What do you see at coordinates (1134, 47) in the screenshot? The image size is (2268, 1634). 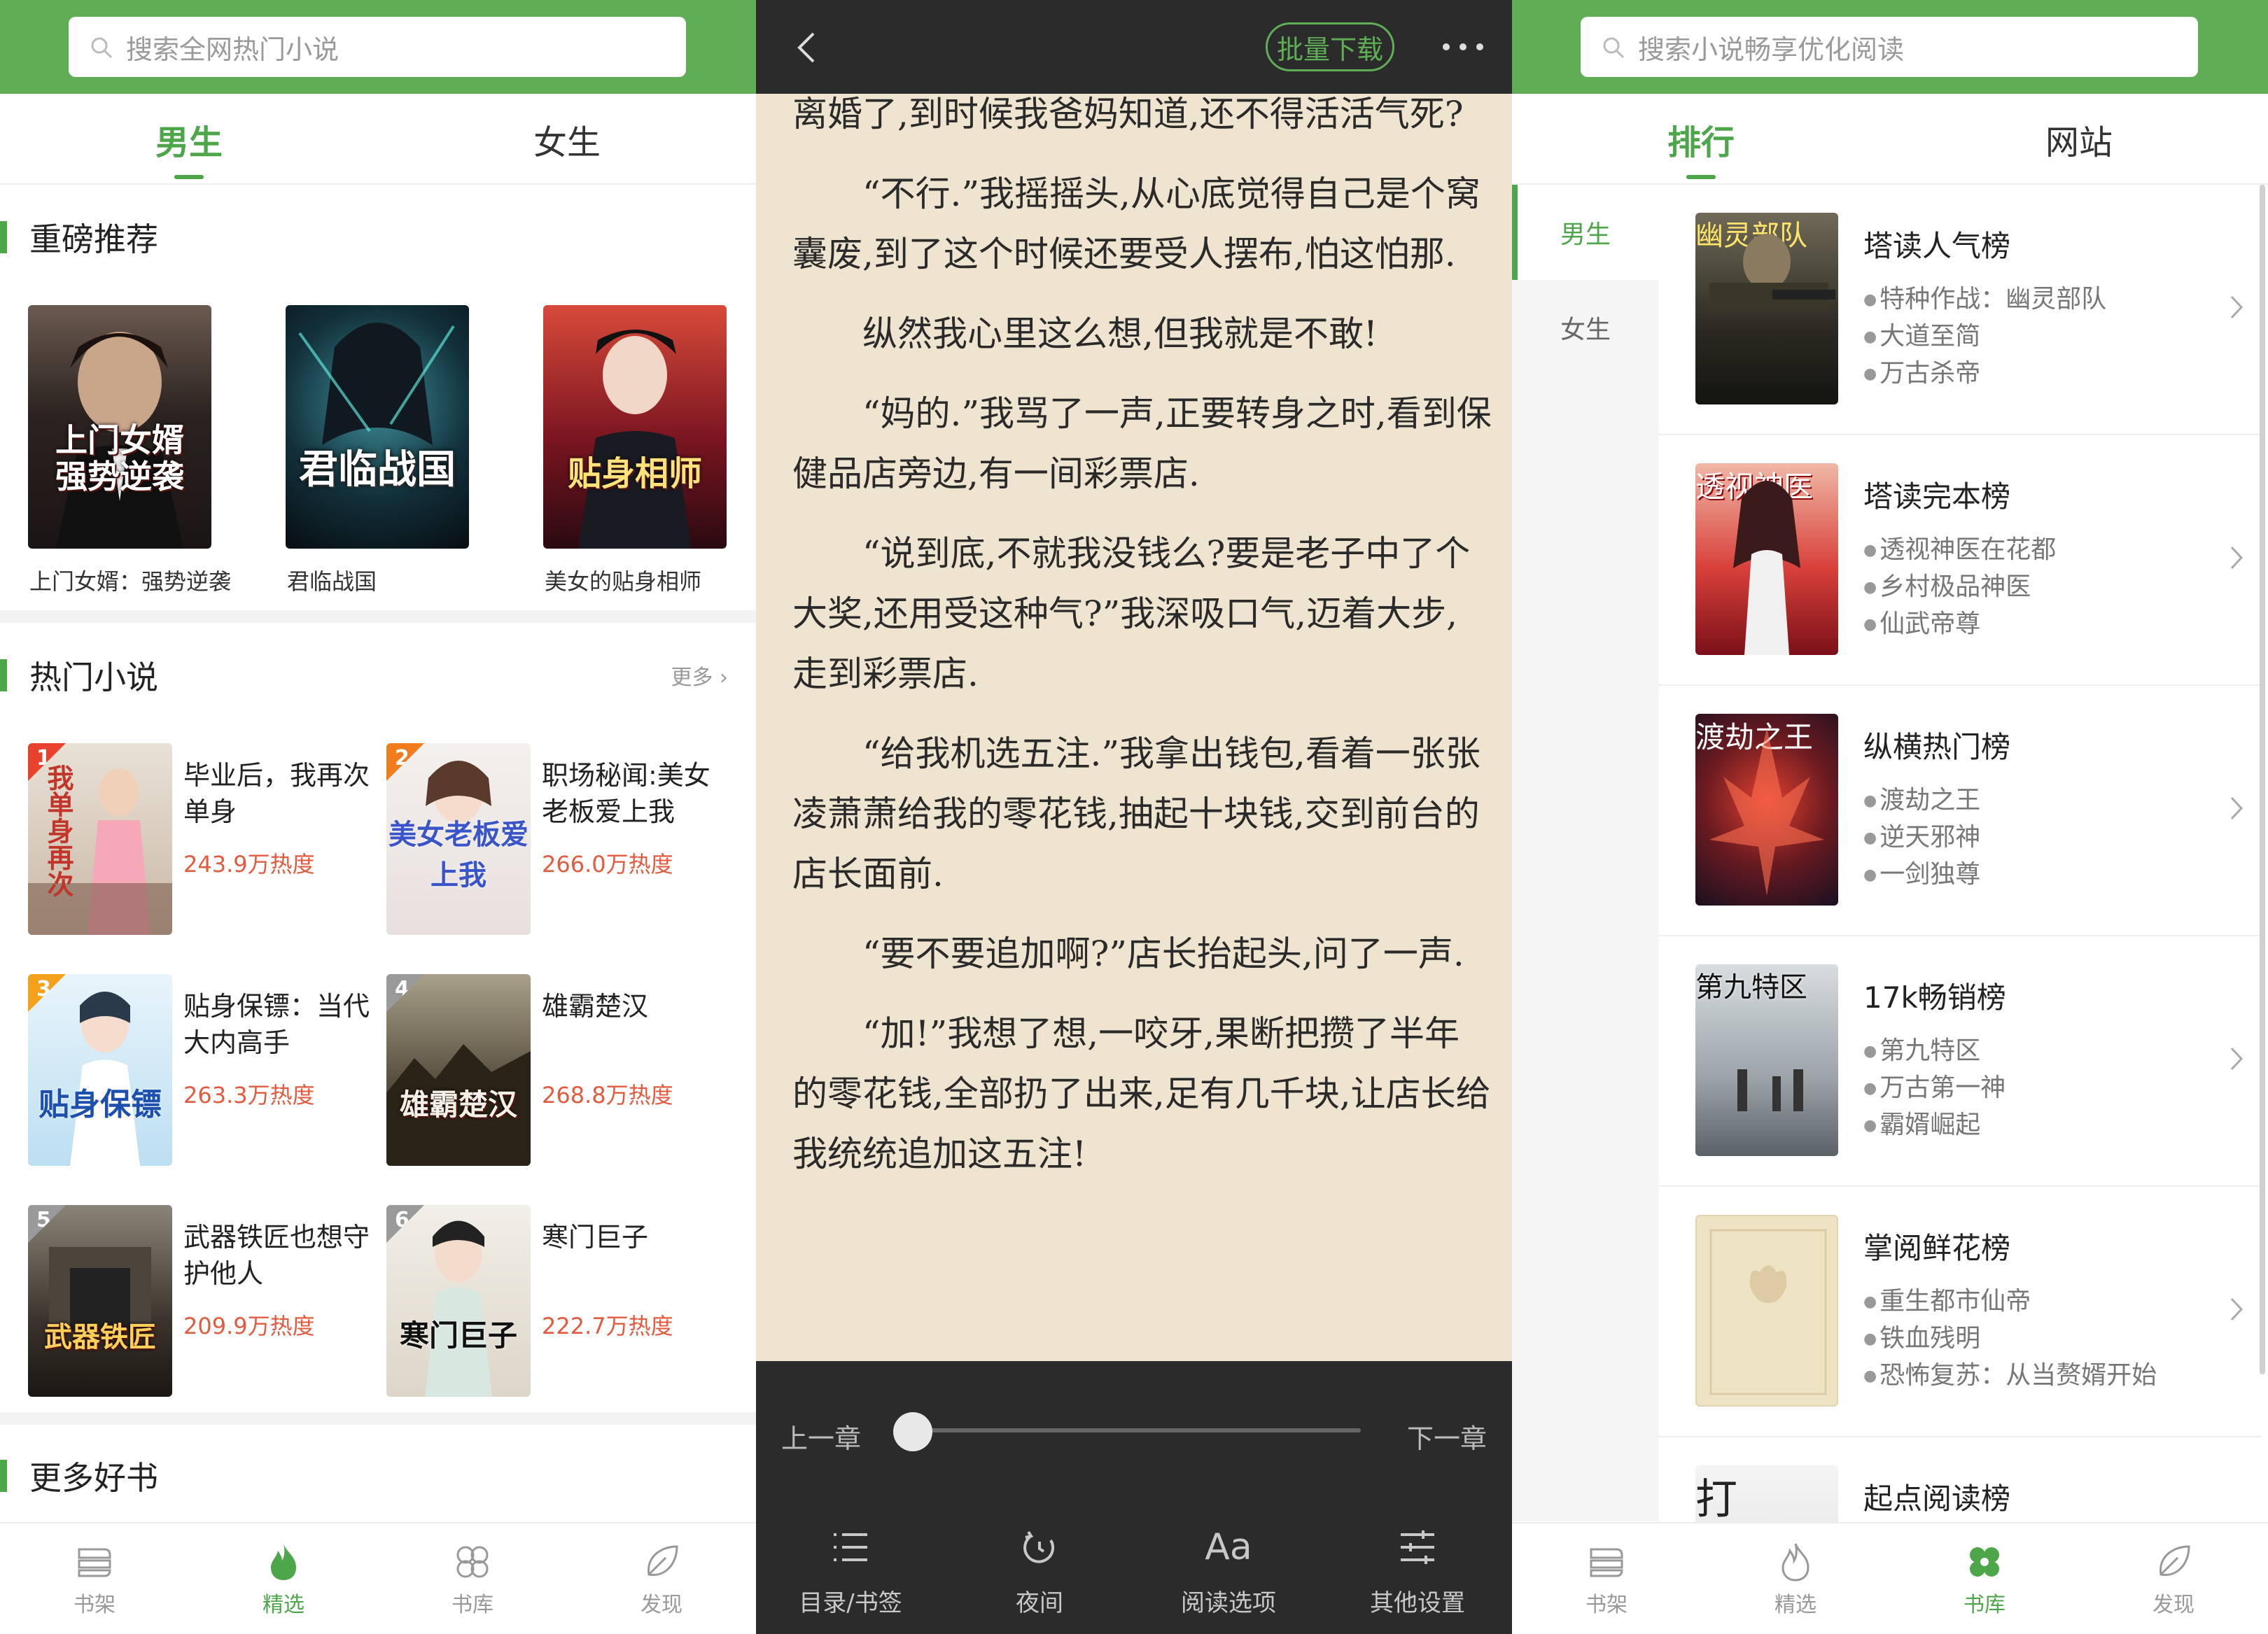 I see `reader-top-bar: 批量下载` at bounding box center [1134, 47].